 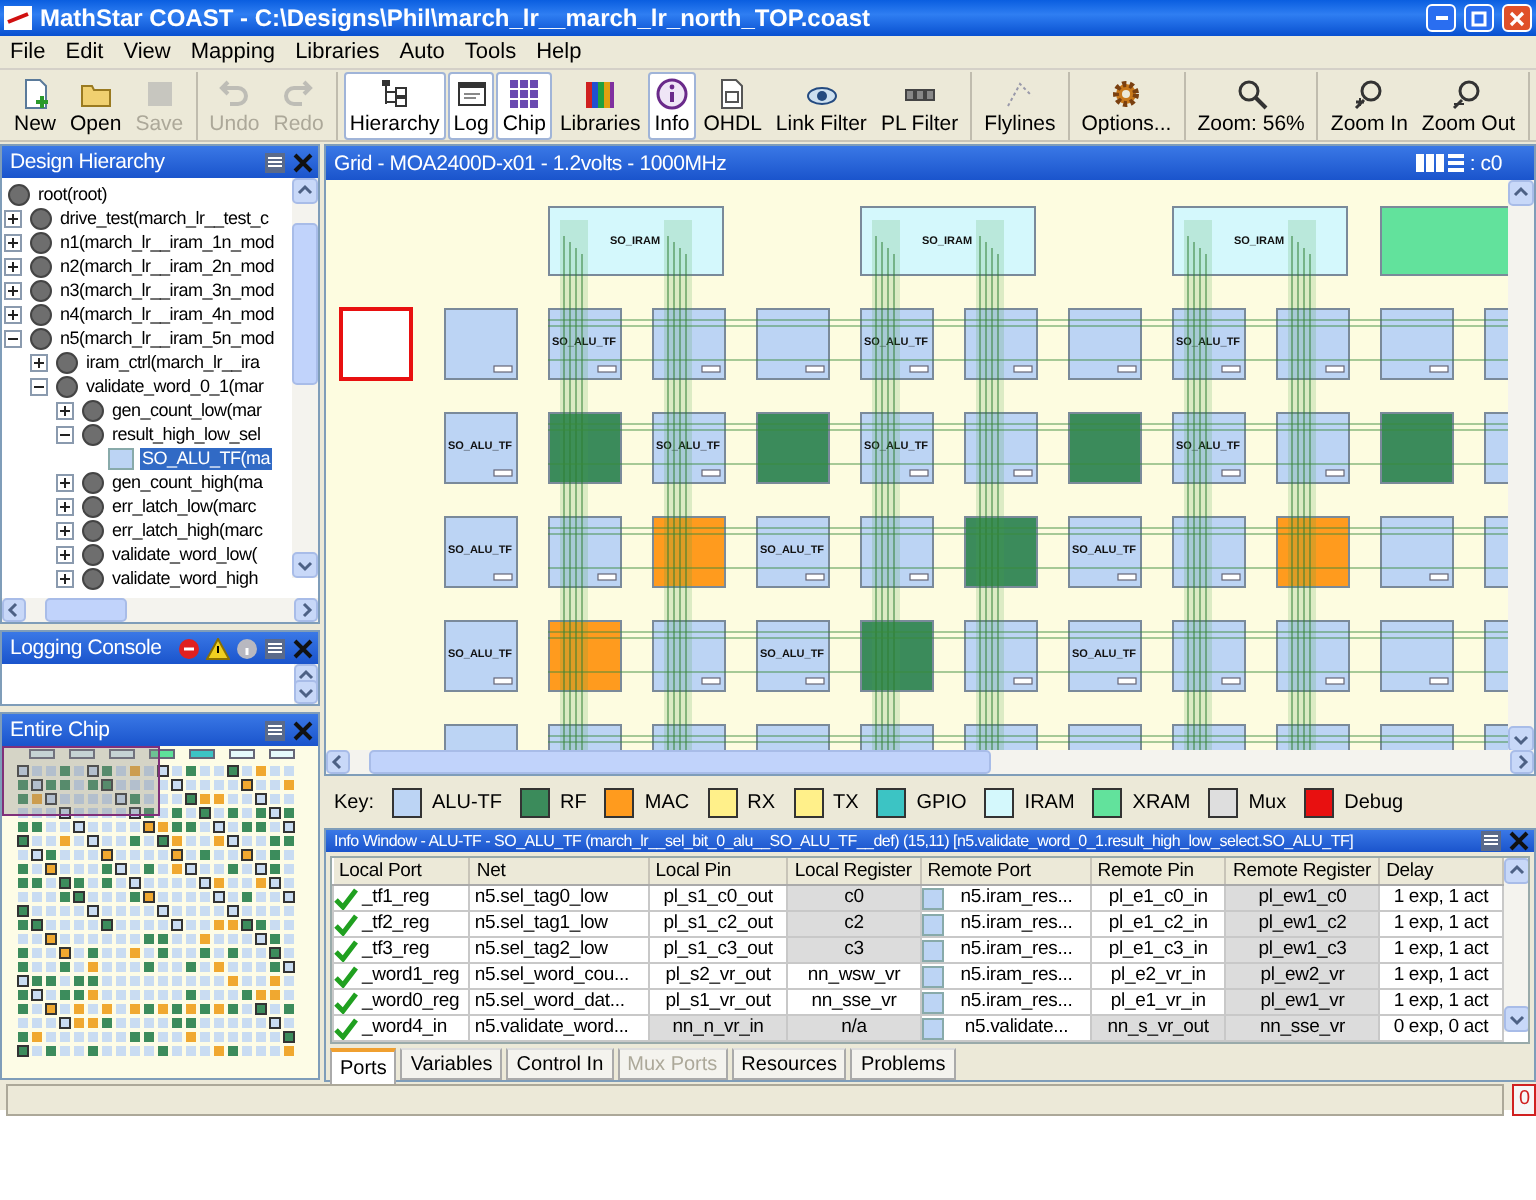 I want to click on tree-item: n1(march_lr__iram_1n_mod, so click(x=167, y=242).